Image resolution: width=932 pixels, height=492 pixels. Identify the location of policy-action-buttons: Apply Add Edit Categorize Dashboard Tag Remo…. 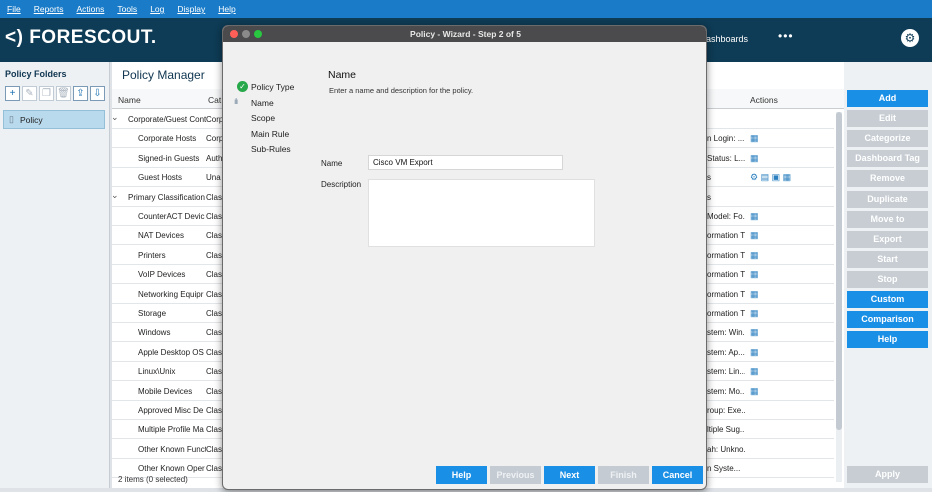
(888, 275).